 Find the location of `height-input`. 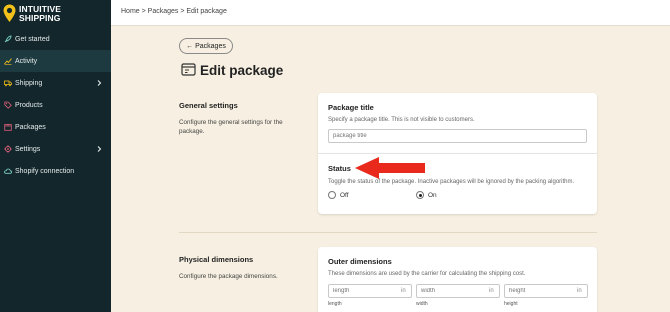

height-input is located at coordinates (546, 291).